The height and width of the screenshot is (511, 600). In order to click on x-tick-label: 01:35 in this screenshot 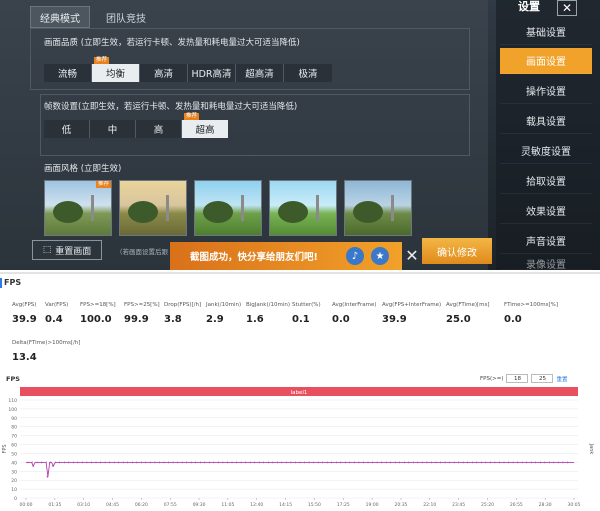, I will do `click(54, 505)`.